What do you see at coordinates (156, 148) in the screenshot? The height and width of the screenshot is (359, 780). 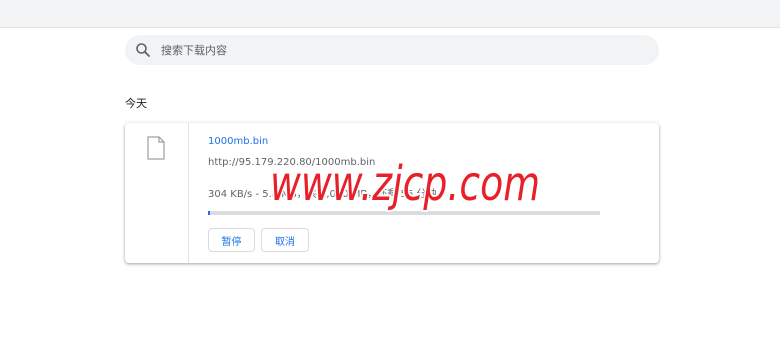 I see `file-icon` at bounding box center [156, 148].